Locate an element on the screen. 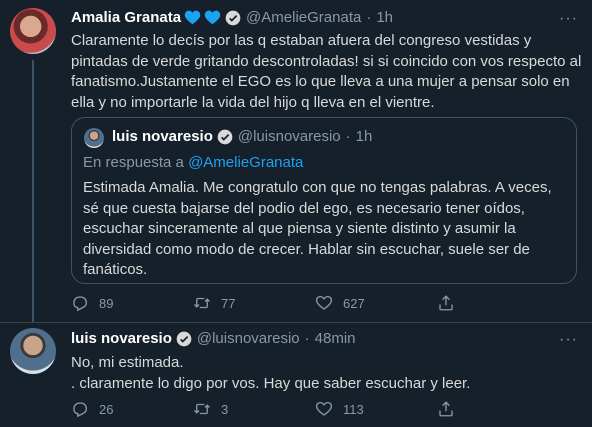 Image resolution: width=592 pixels, height=427 pixels. retweet-count: 3 is located at coordinates (225, 409).